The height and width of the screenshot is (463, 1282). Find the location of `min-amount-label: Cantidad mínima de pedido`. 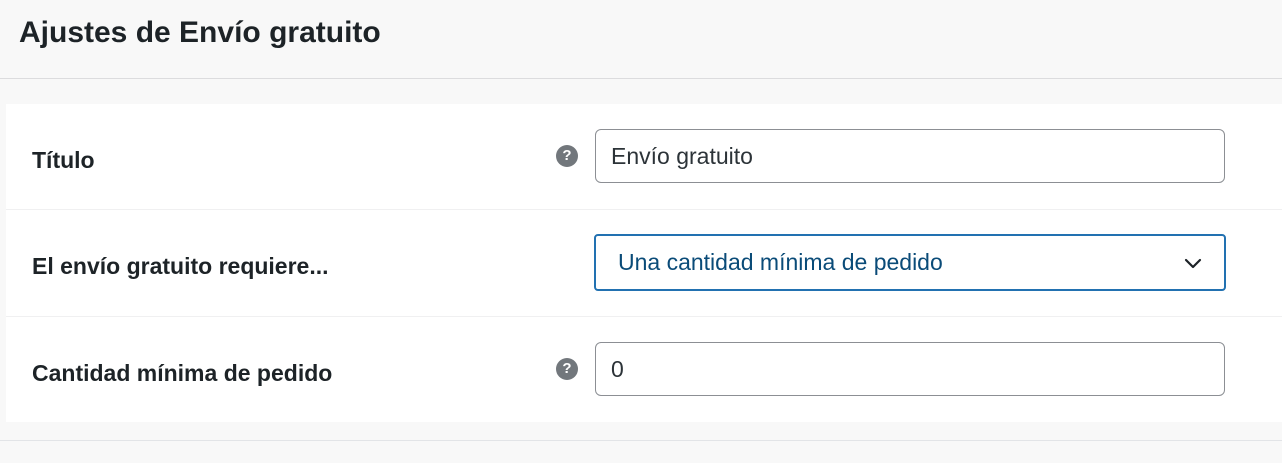

min-amount-label: Cantidad mínima de pedido is located at coordinates (182, 373).